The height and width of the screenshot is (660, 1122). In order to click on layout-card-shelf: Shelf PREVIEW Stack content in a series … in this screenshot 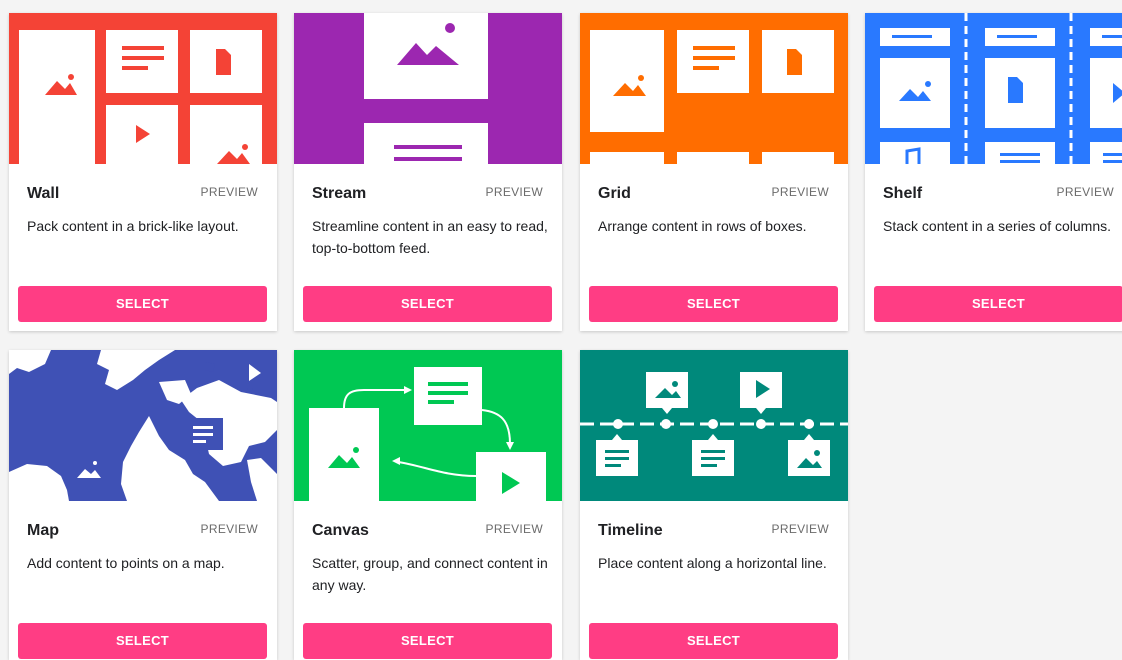, I will do `click(993, 172)`.